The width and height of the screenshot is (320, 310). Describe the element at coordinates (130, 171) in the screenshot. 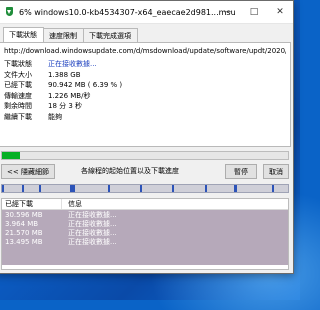

I see `threads-caption: 各線程的起始位置以及下載進度` at that location.